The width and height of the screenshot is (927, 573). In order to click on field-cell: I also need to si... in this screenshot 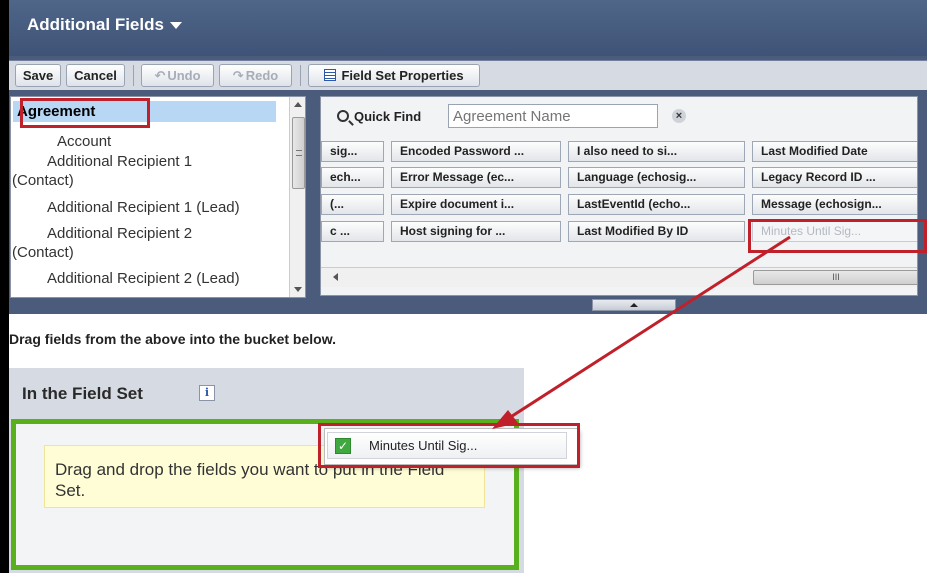, I will do `click(656, 151)`.